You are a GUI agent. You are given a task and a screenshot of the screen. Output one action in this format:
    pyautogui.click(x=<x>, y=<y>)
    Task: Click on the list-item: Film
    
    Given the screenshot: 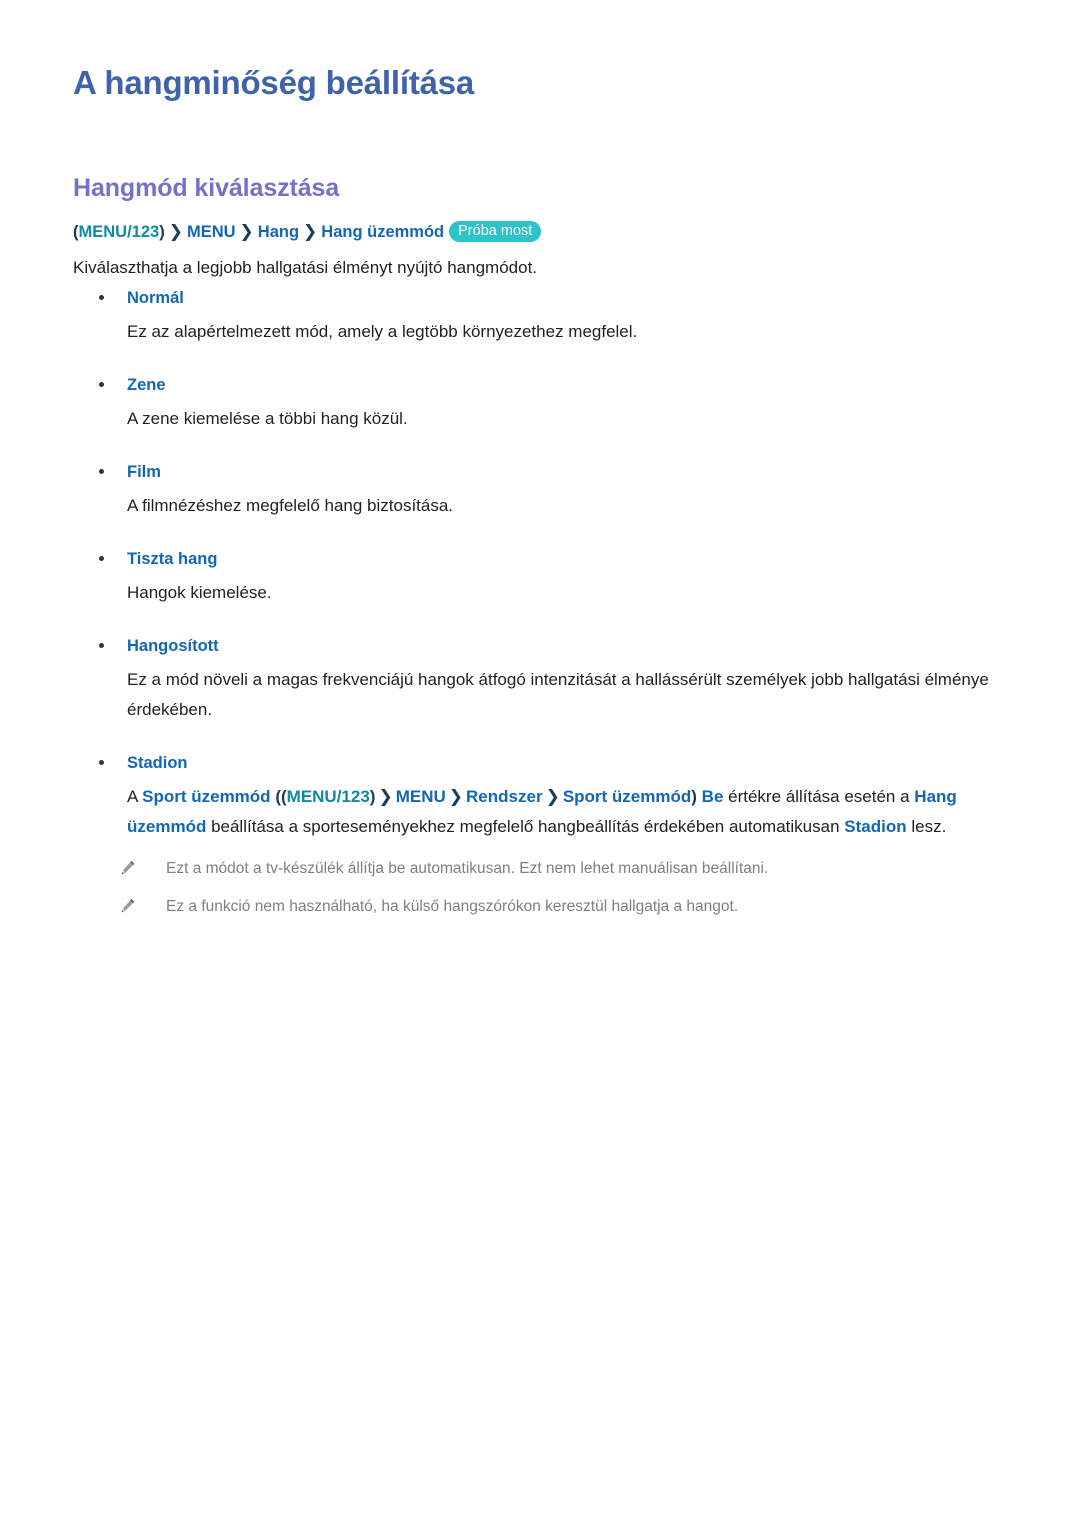 What is the action you would take?
    pyautogui.click(x=540, y=472)
    